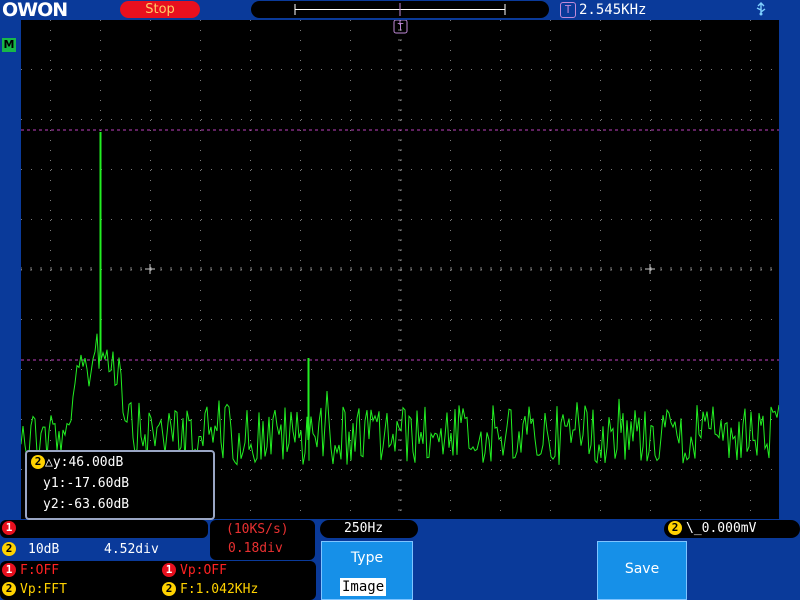  I want to click on owon-logo: OWON, so click(35, 10).